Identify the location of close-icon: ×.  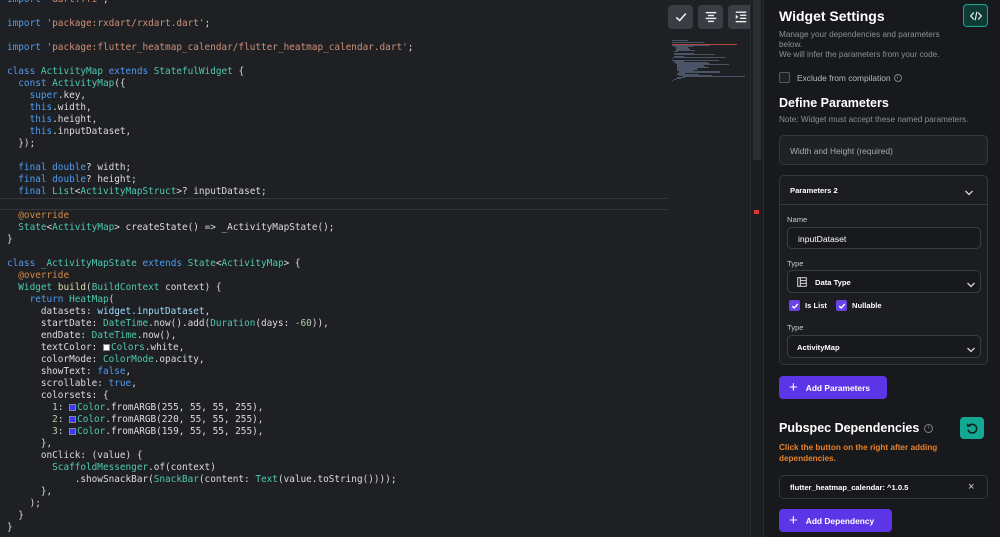
(971, 487).